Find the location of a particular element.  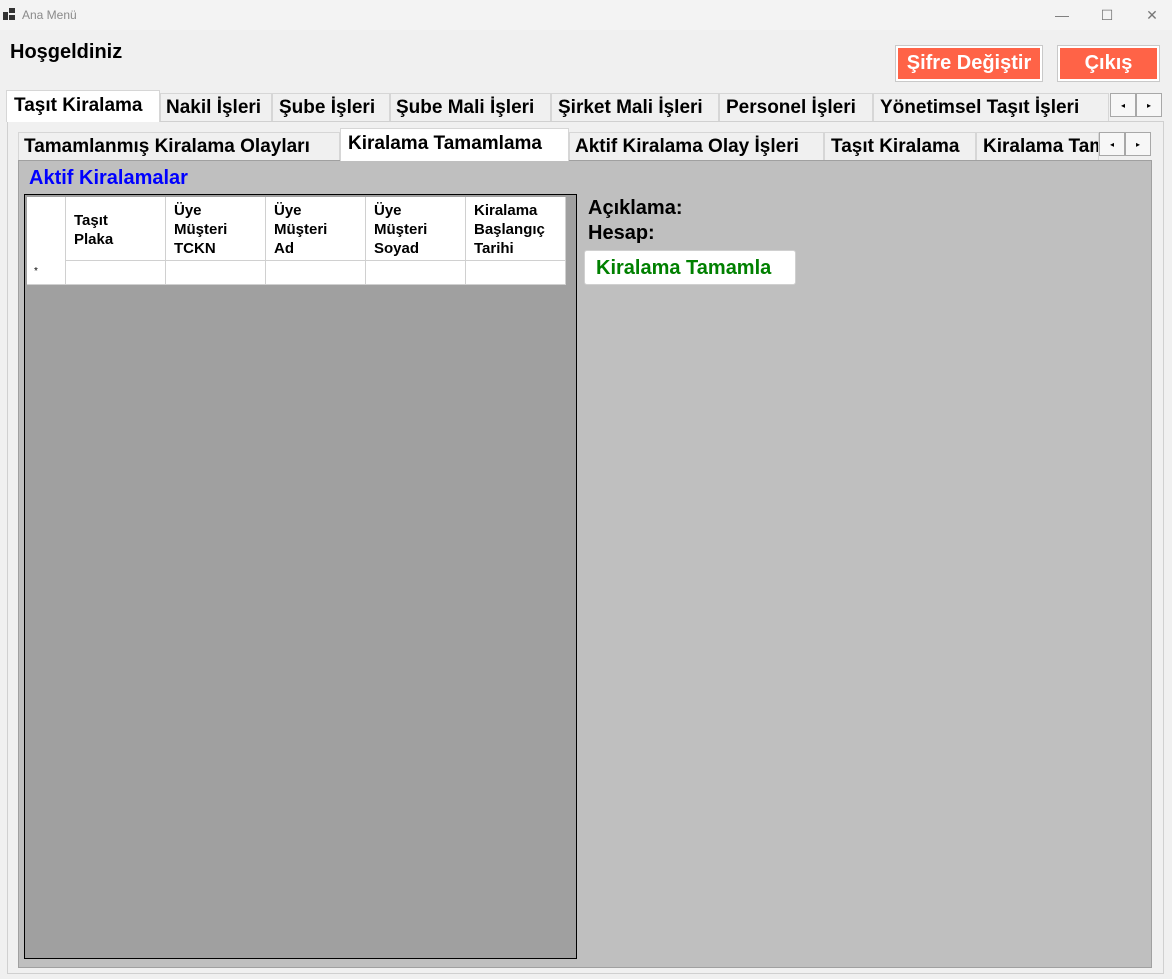

description-label: Açıklama: is located at coordinates (635, 208).